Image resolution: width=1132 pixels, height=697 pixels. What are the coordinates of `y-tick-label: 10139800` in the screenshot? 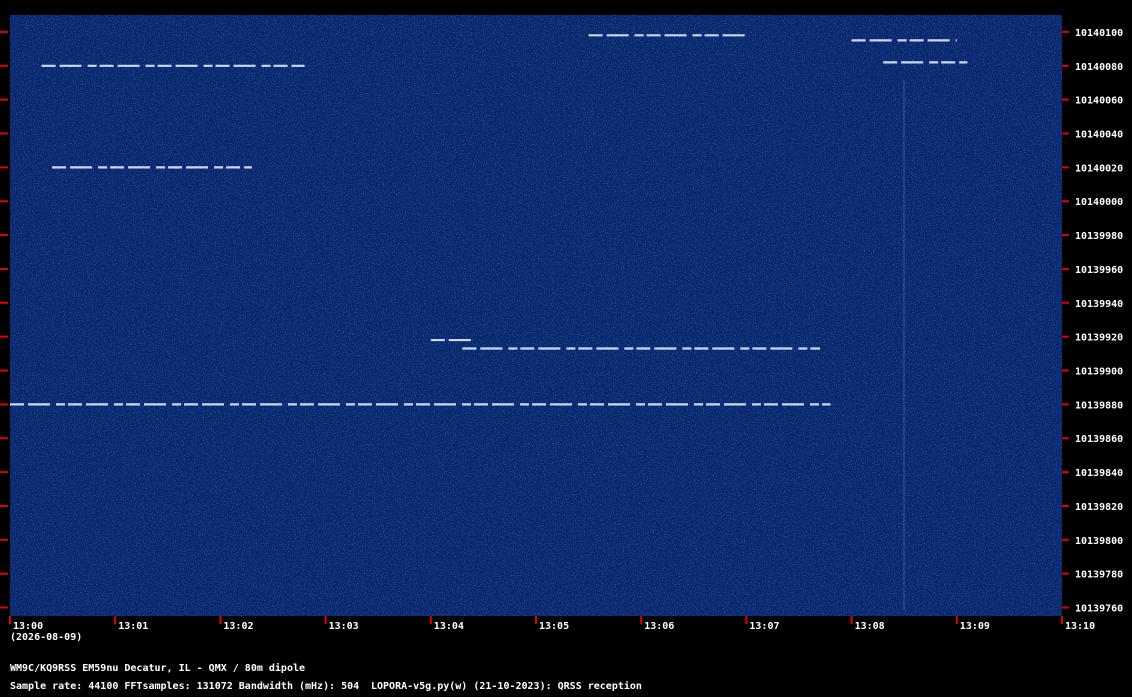 It's located at (1099, 541).